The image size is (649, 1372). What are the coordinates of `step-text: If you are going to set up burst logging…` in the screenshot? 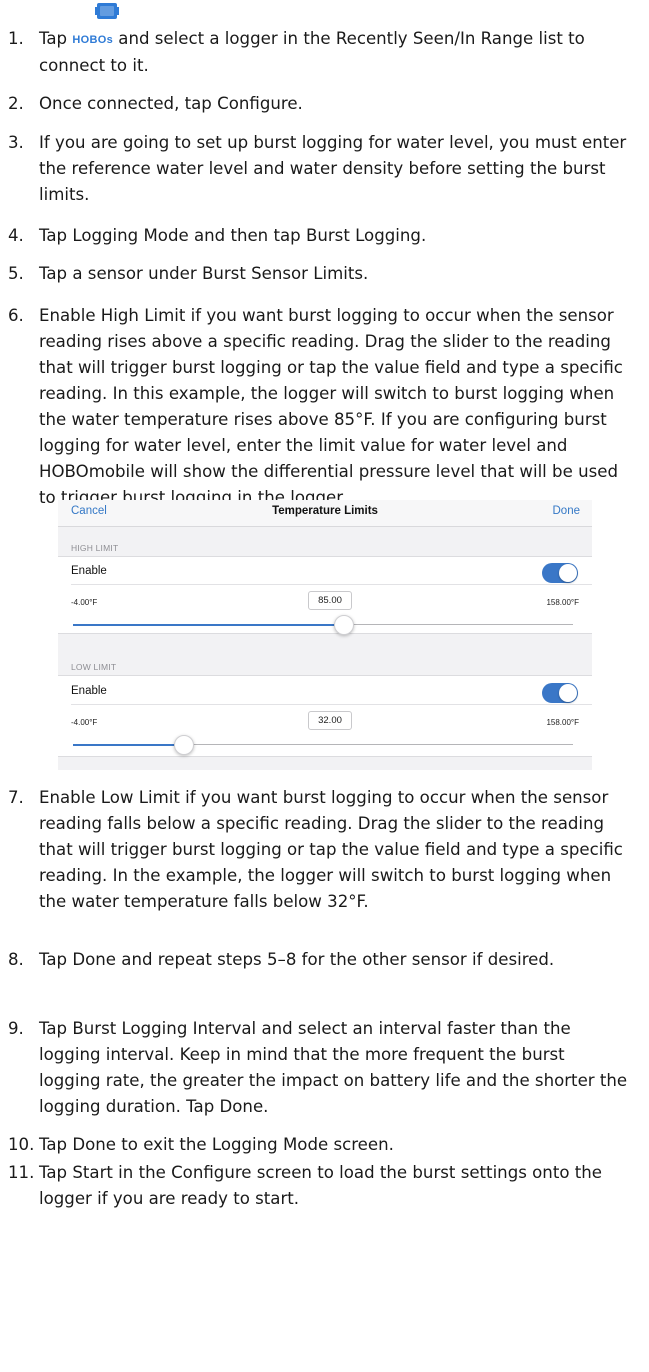 It's located at (333, 168).